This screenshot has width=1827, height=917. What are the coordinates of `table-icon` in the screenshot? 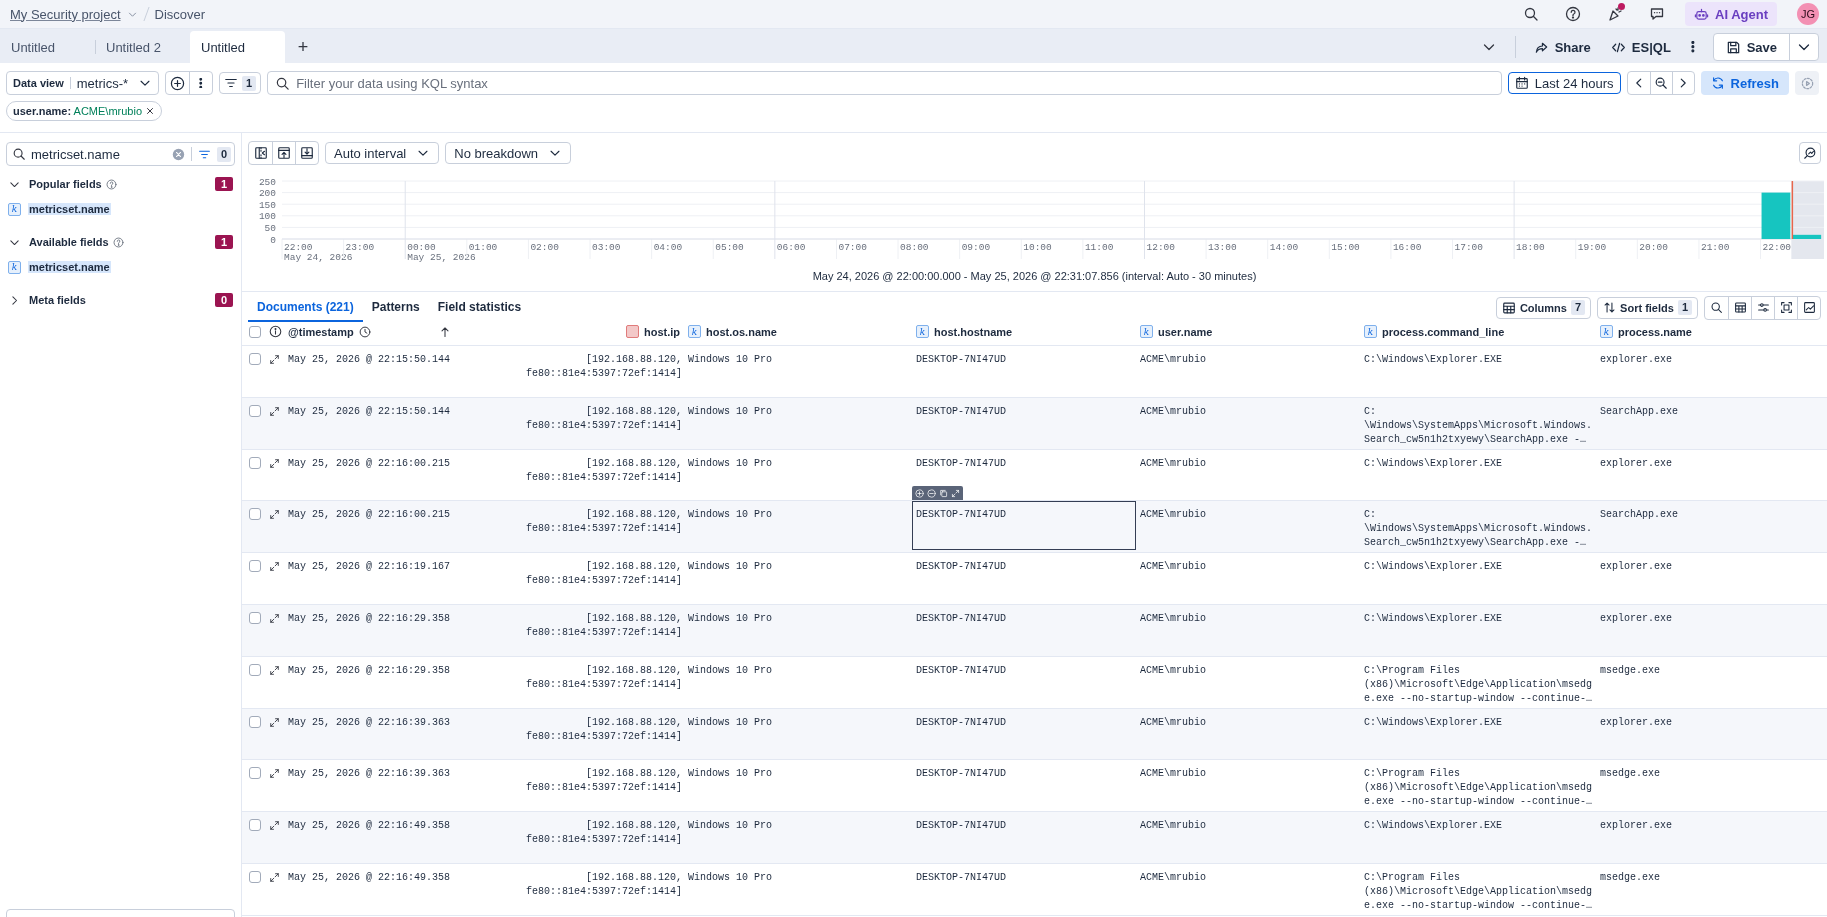 It's located at (1508, 307).